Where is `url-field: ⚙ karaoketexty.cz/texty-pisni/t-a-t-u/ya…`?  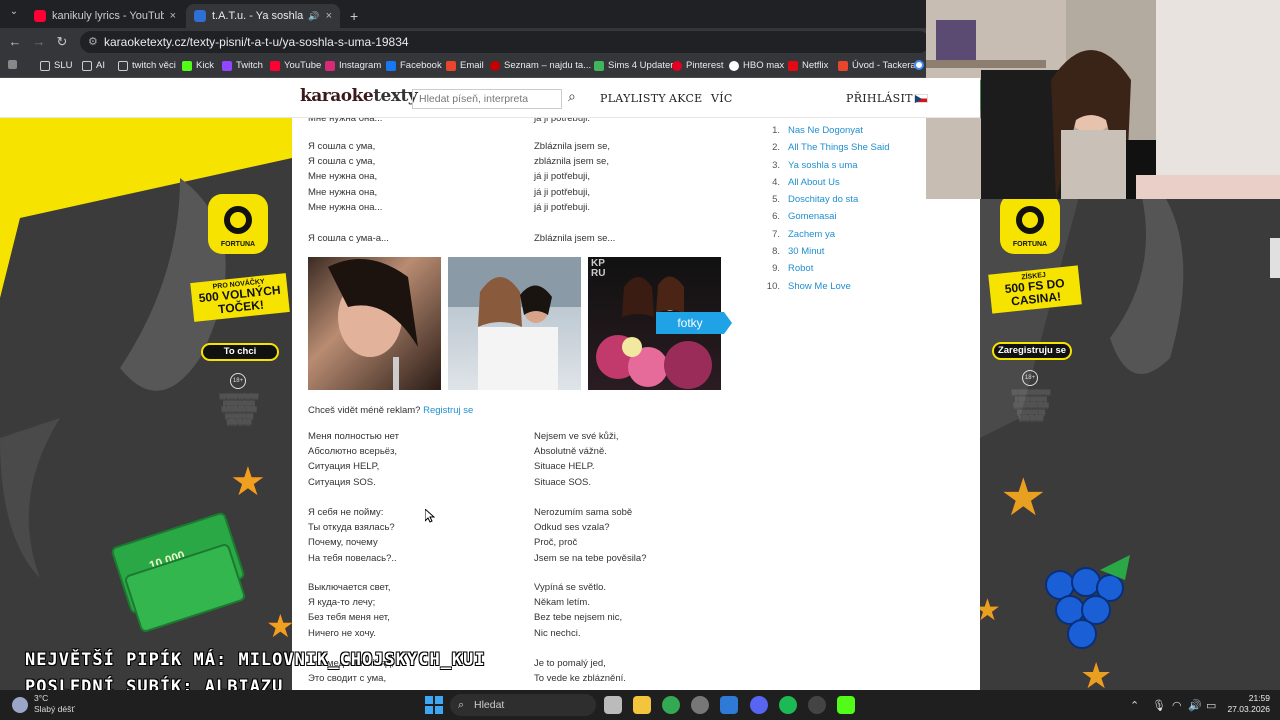
url-field: ⚙ karaoketexty.cz/texty-pisni/t-a-t-u/ya… is located at coordinates (505, 42).